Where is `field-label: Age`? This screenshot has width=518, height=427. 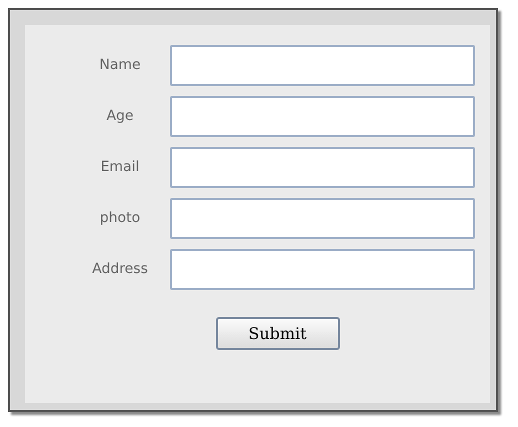
field-label: Age is located at coordinates (120, 116).